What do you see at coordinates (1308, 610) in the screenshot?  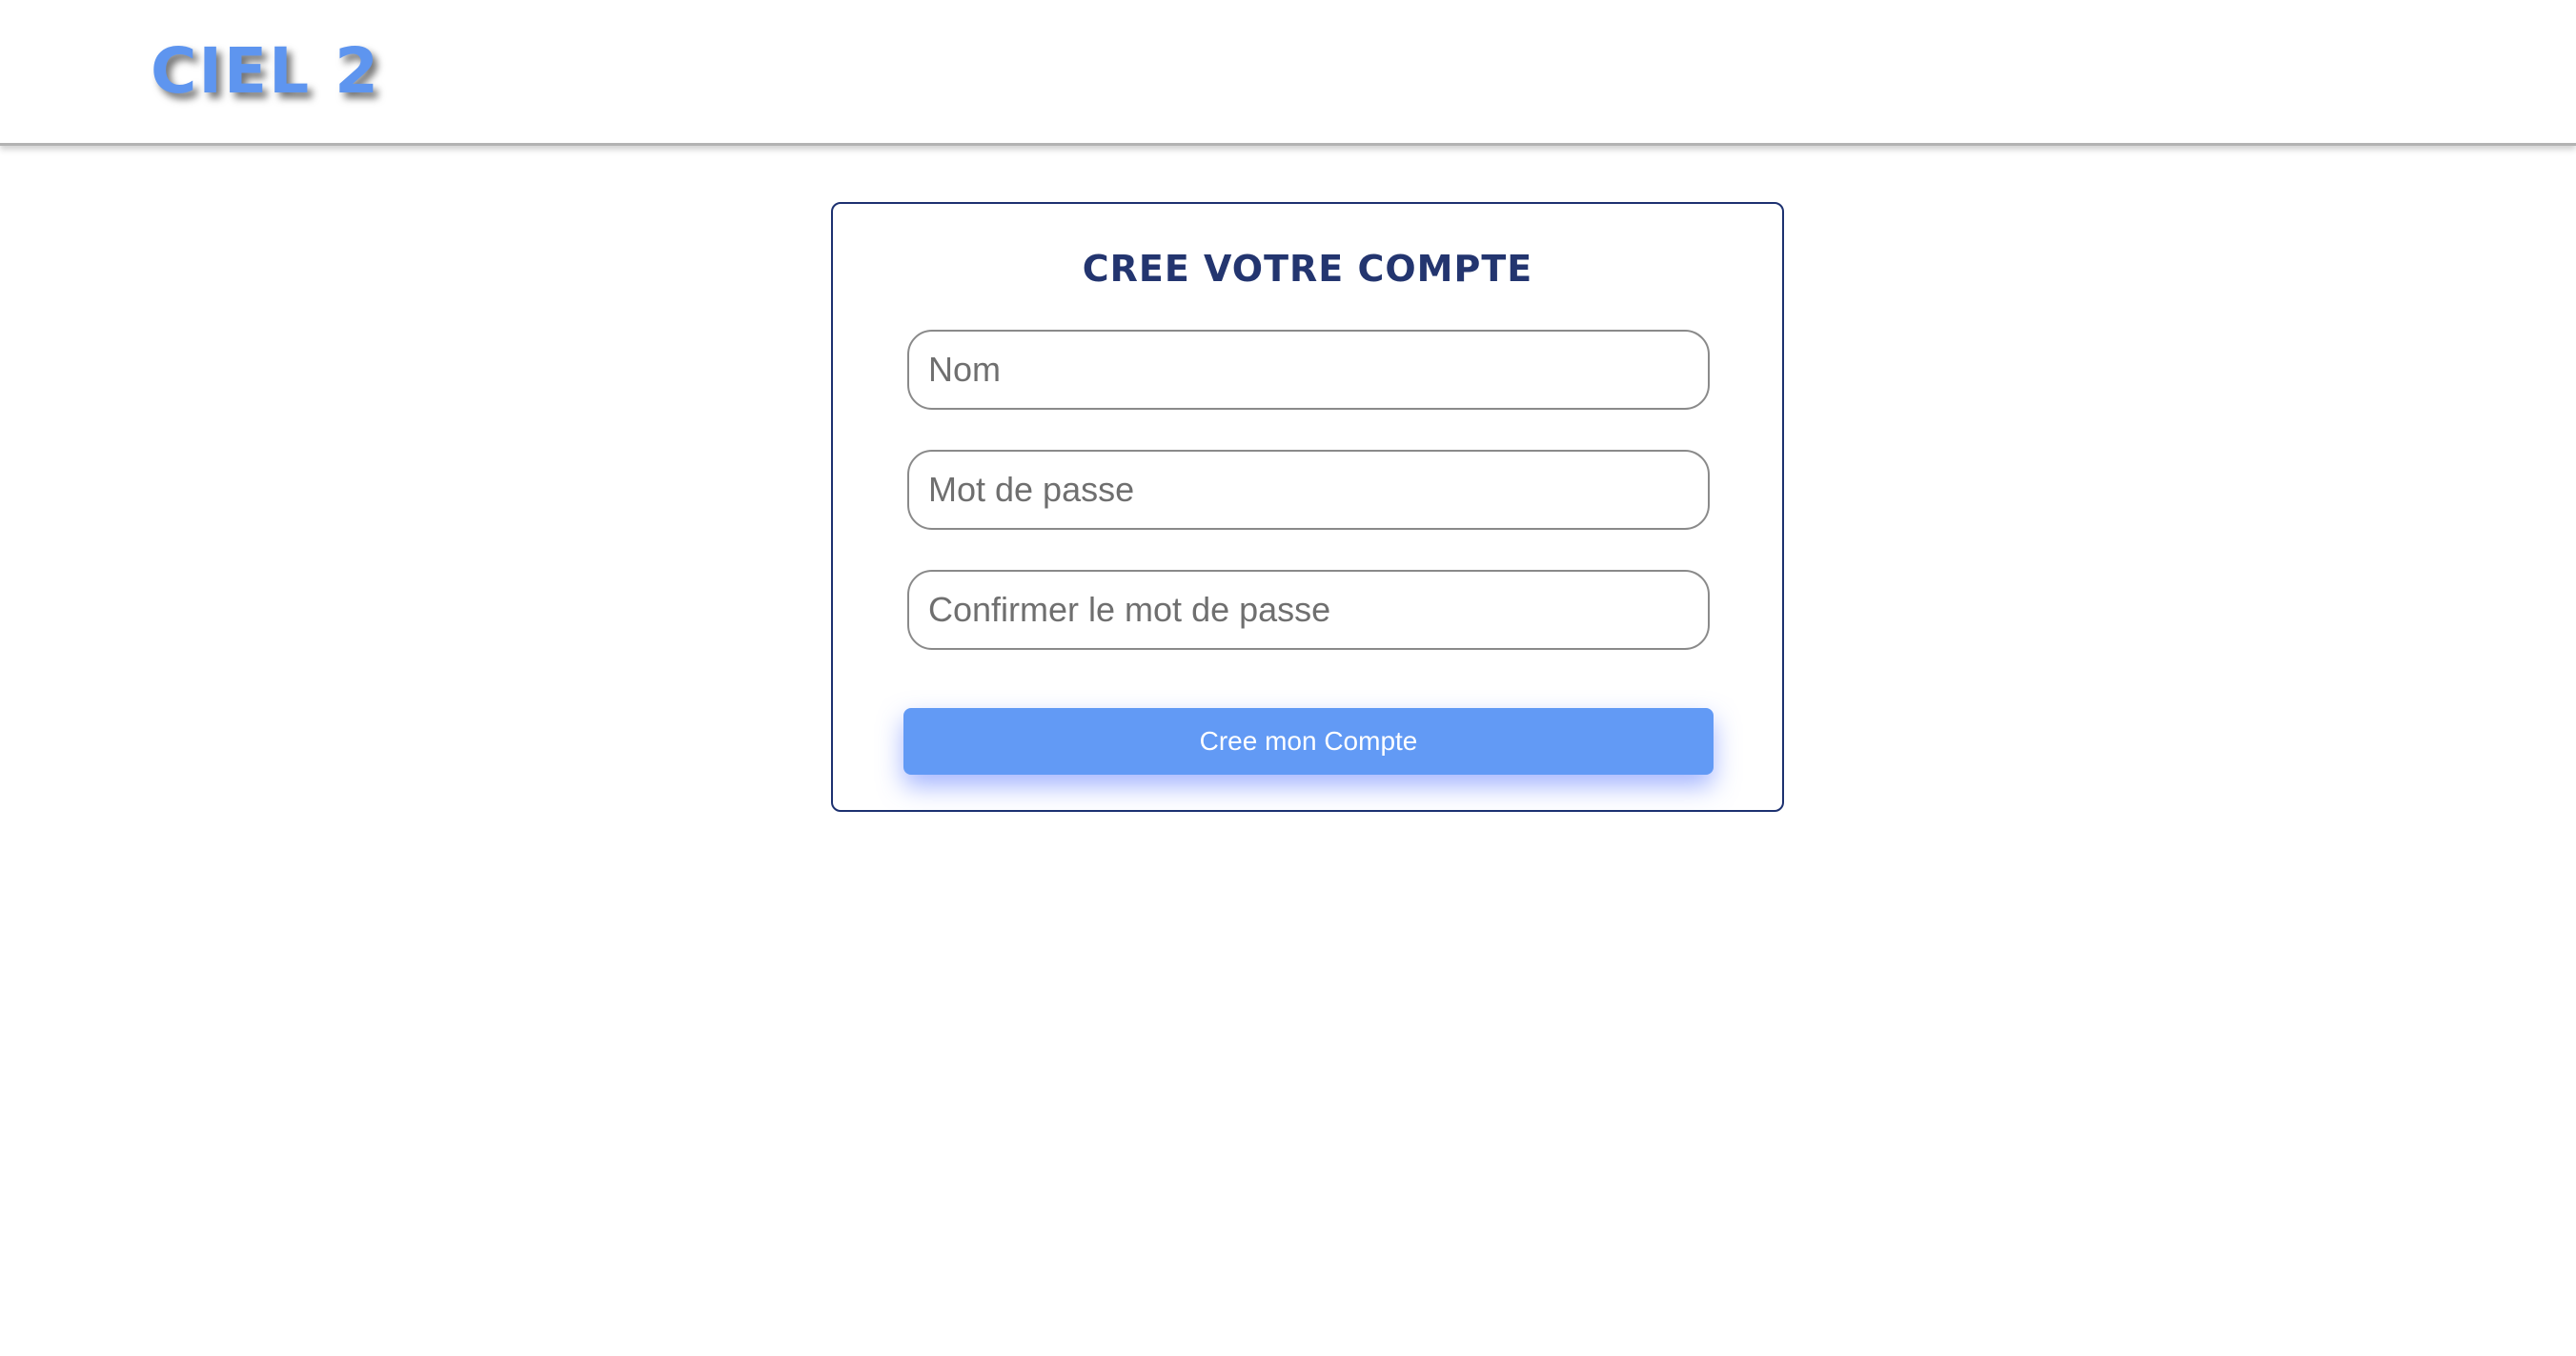 I see `confirm-password-input` at bounding box center [1308, 610].